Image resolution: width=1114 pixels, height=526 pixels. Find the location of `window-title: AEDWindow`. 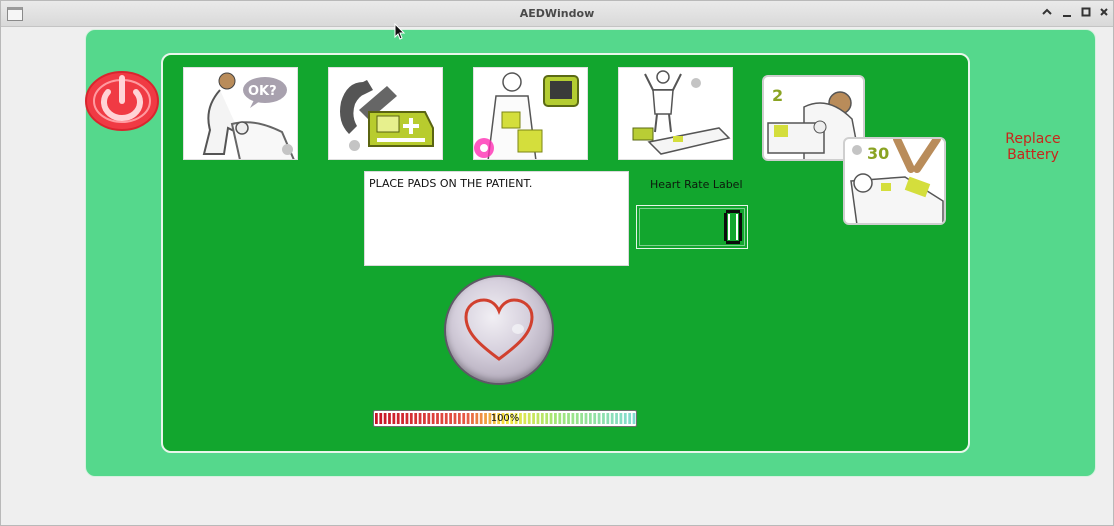

window-title: AEDWindow is located at coordinates (557, 13).